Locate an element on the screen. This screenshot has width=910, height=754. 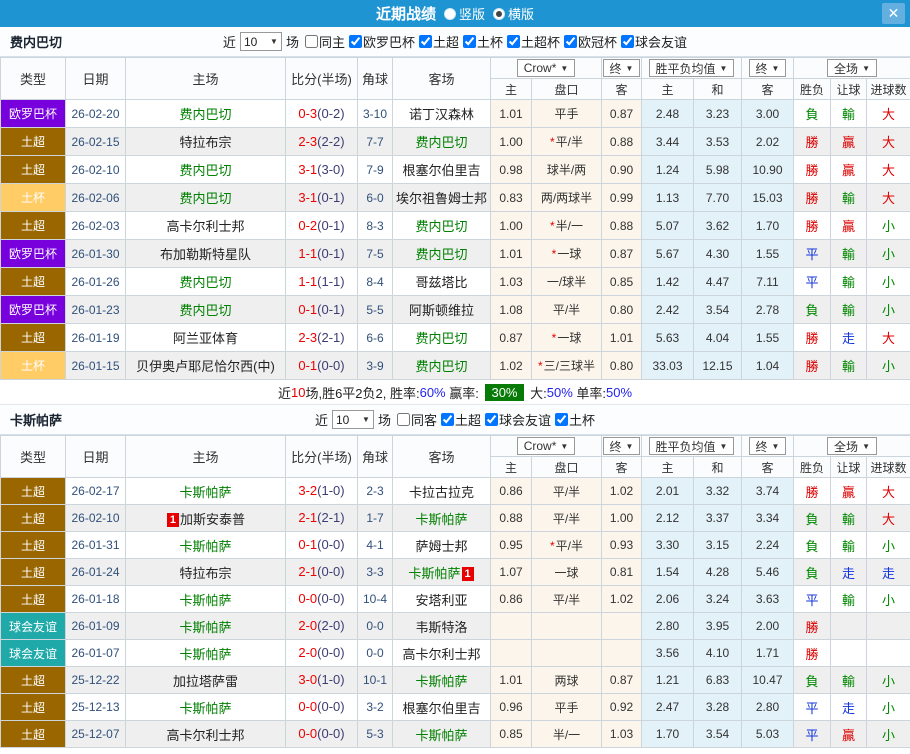
goals-result-cell: 走 is located at coordinates (887, 572).